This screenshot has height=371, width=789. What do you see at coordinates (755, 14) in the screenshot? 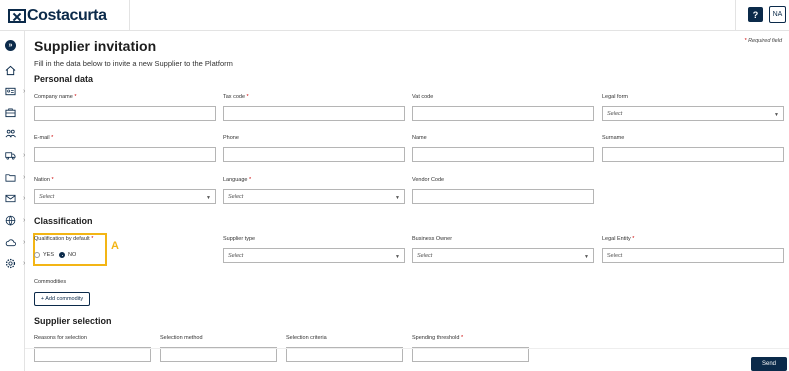
I see `help-button: ?` at bounding box center [755, 14].